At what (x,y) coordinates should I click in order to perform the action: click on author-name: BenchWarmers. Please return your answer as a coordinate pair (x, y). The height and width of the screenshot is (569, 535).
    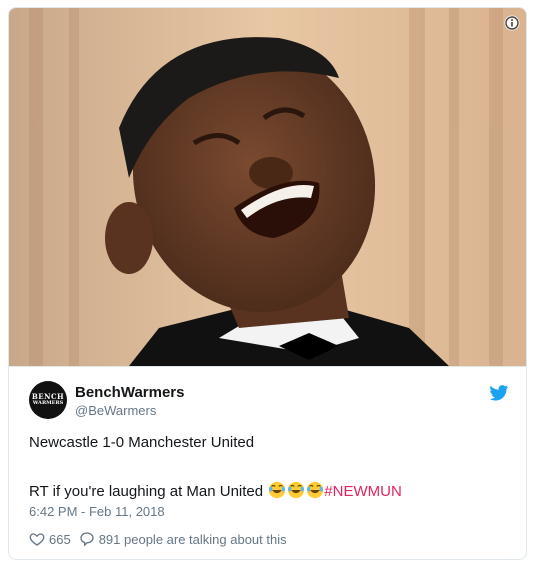
    Looking at the image, I should click on (129, 392).